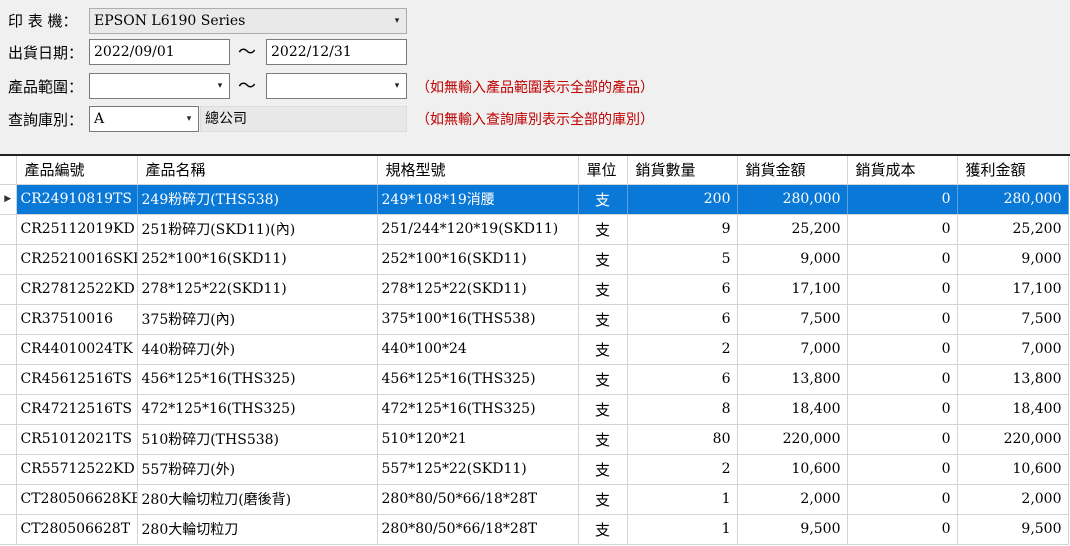 The height and width of the screenshot is (546, 1070). I want to click on product-from-select: ▾, so click(159, 86).